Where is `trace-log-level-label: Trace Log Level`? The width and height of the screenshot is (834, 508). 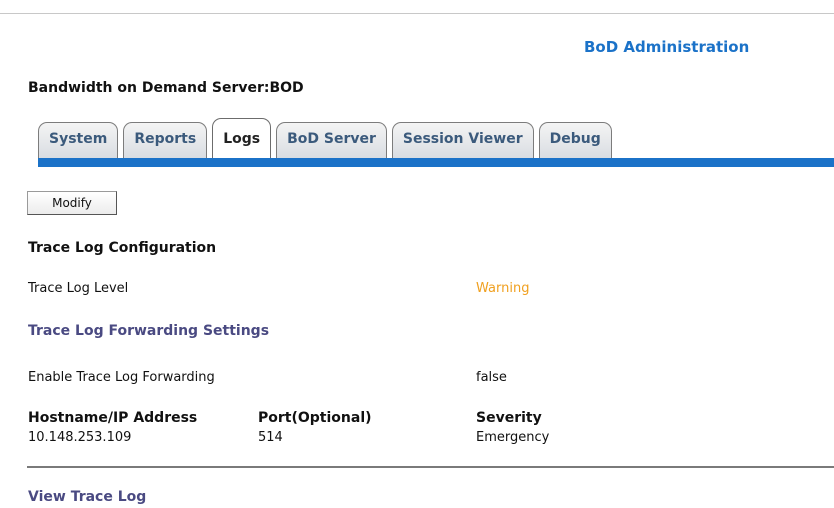
trace-log-level-label: Trace Log Level is located at coordinates (78, 288).